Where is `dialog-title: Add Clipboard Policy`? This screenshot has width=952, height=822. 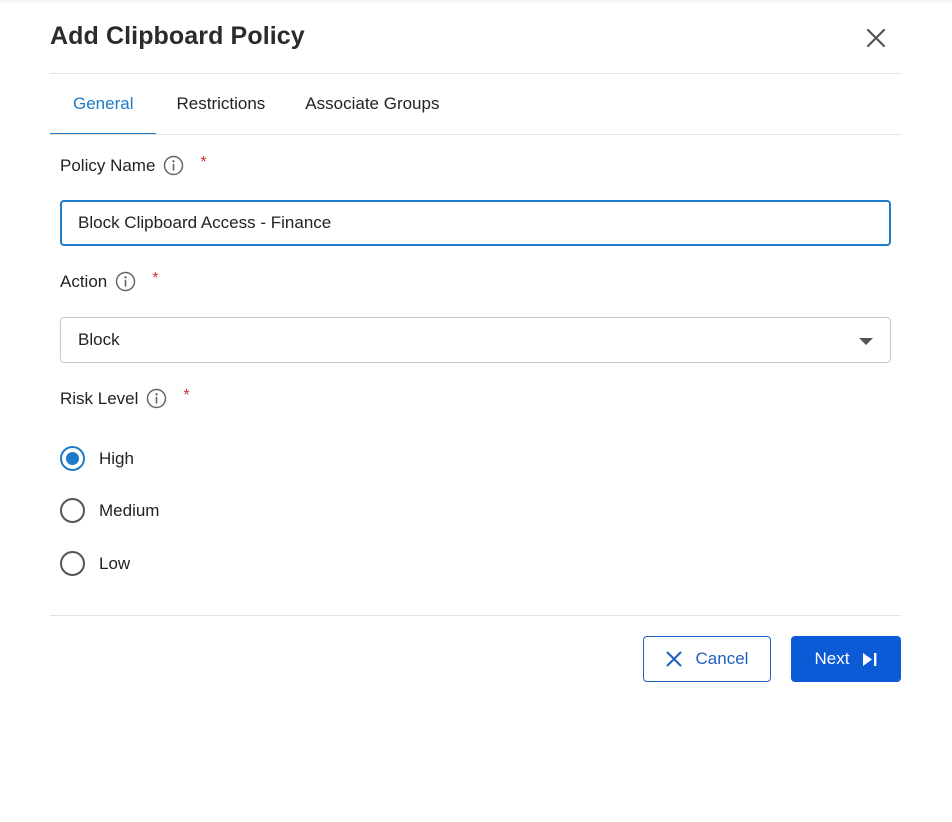
dialog-title: Add Clipboard Policy is located at coordinates (177, 36).